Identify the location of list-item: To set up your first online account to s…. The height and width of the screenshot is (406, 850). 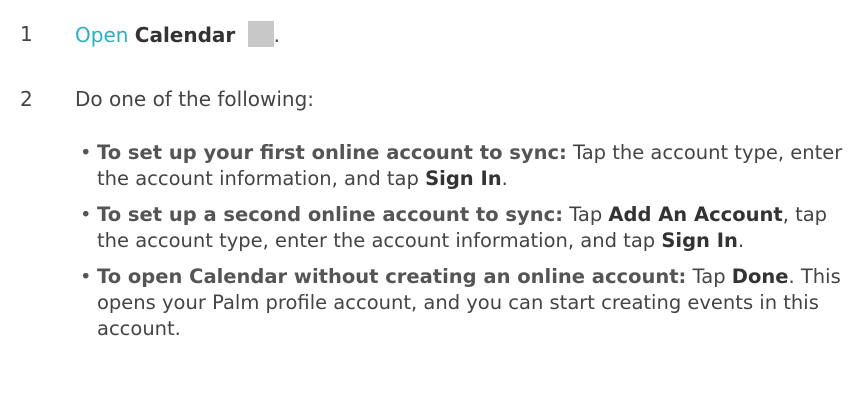
(460, 166).